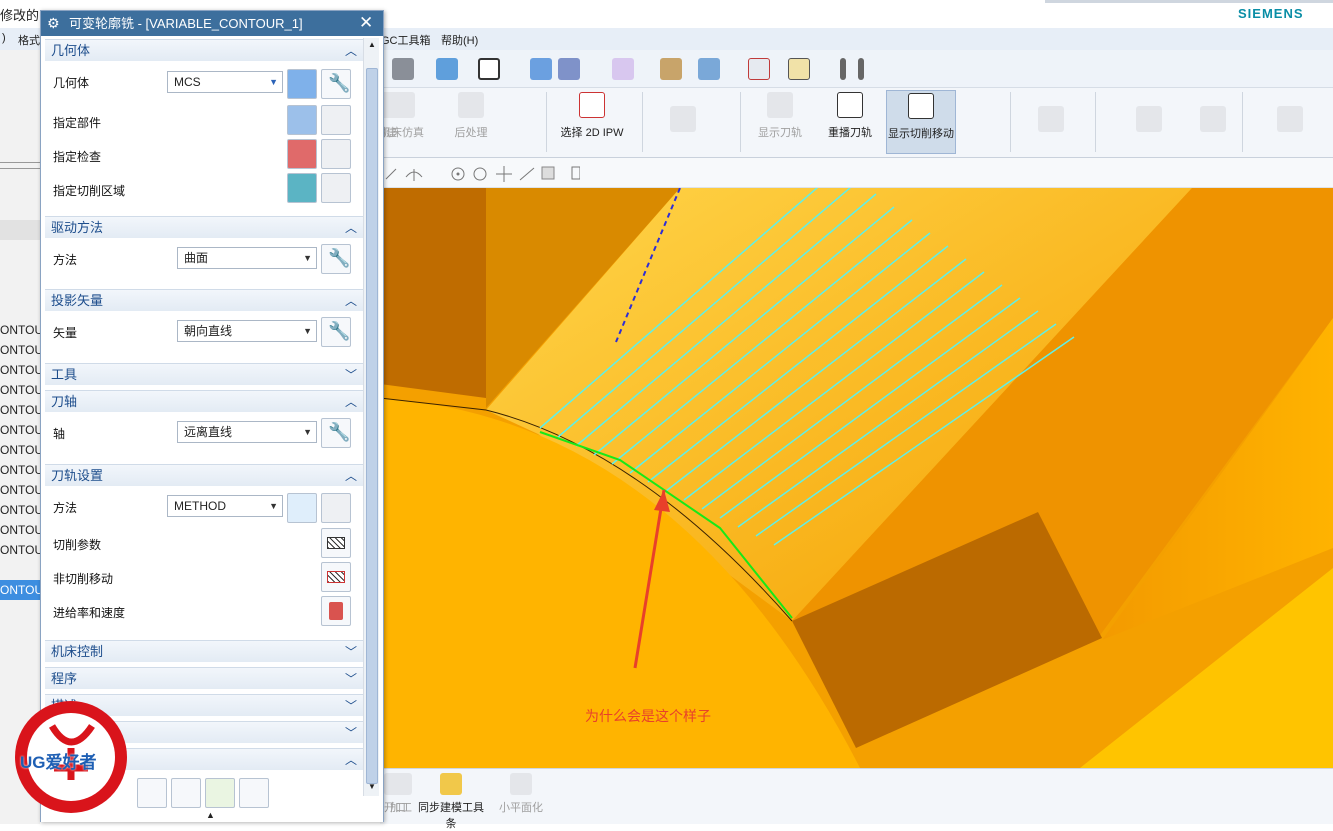 The image size is (1333, 831). Describe the element at coordinates (225, 506) in the screenshot. I see `method-select: METHOD ▼` at that location.